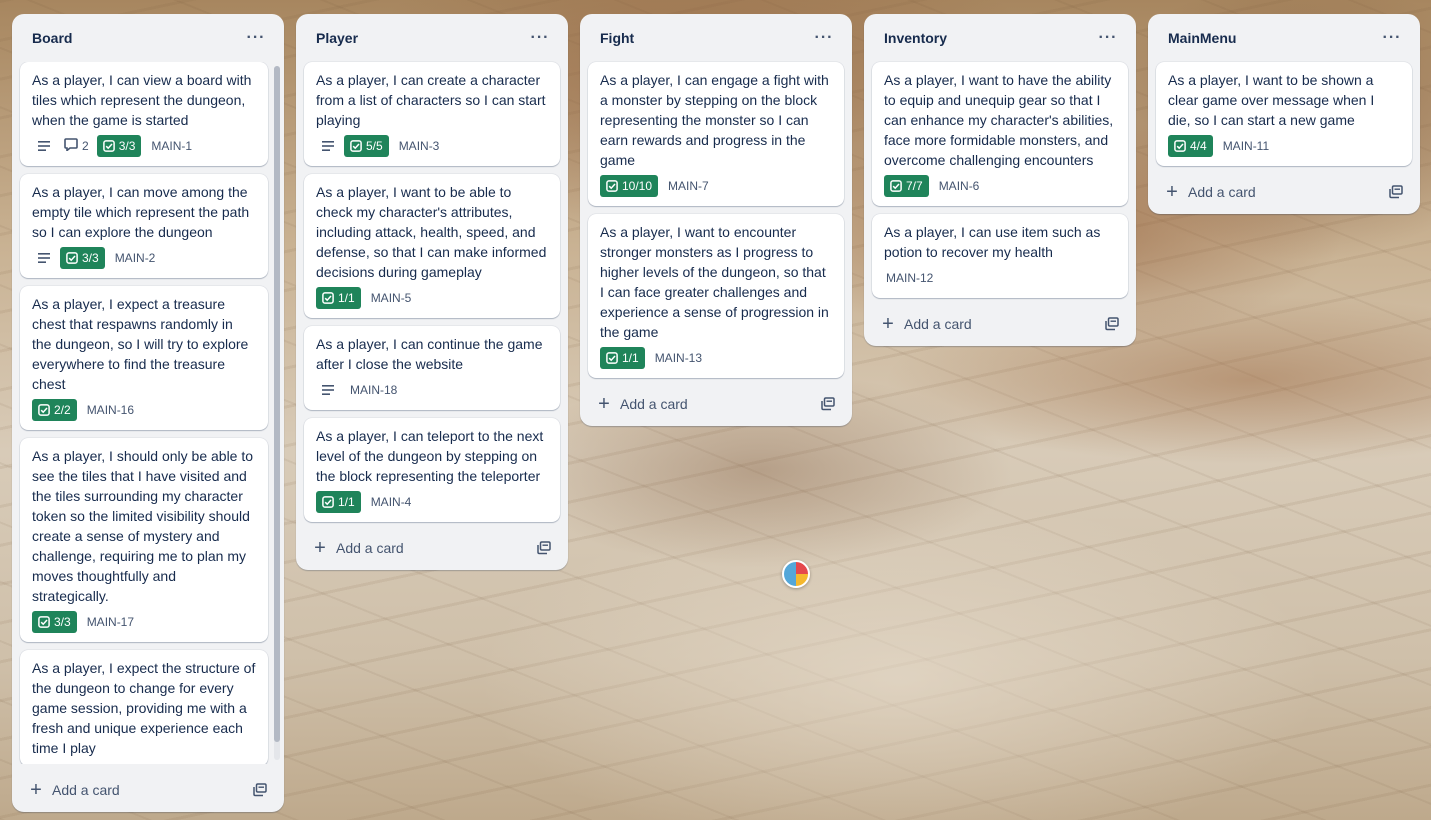 The image size is (1431, 820). I want to click on checklist-count: 5/5, so click(374, 146).